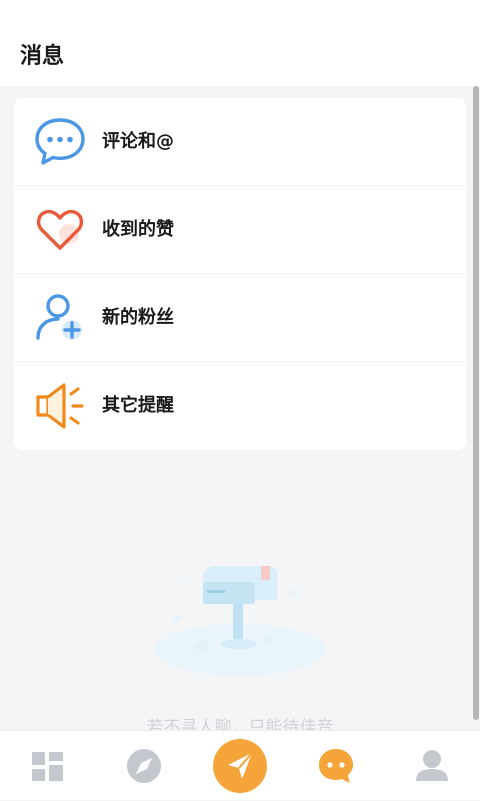 The image size is (480, 801). I want to click on send-arrow-icon, so click(240, 766).